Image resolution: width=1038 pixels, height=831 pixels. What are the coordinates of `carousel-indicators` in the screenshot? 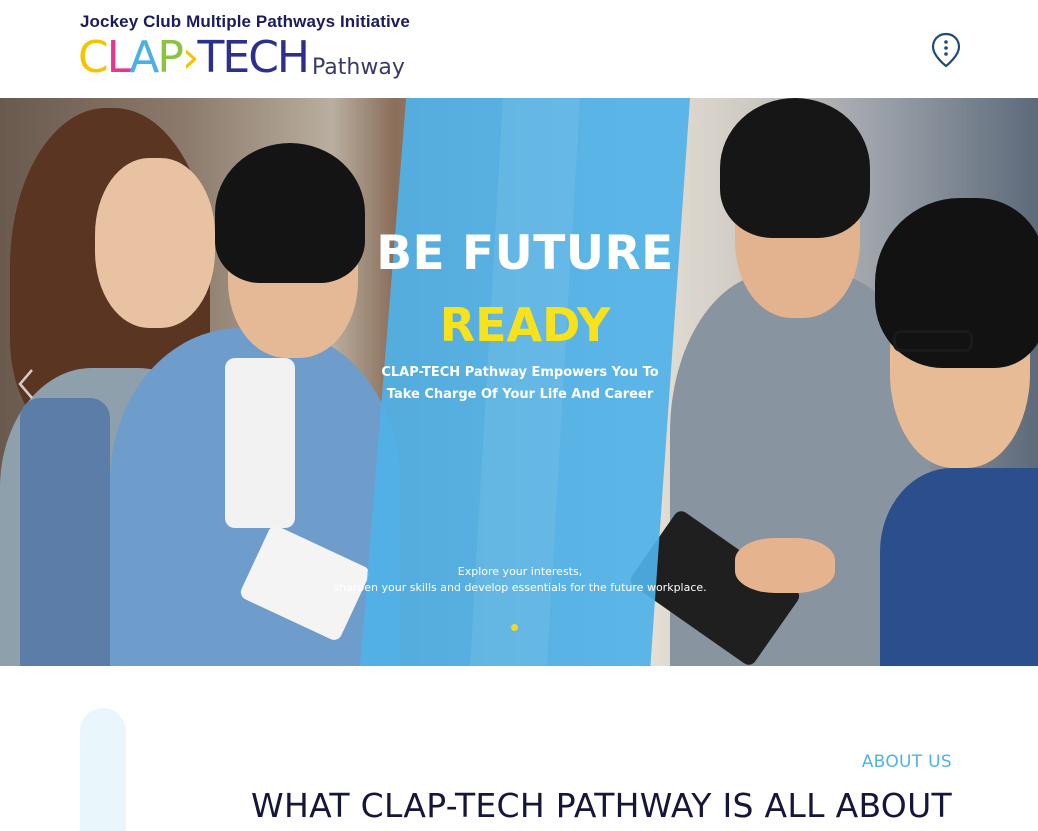 It's located at (514, 627).